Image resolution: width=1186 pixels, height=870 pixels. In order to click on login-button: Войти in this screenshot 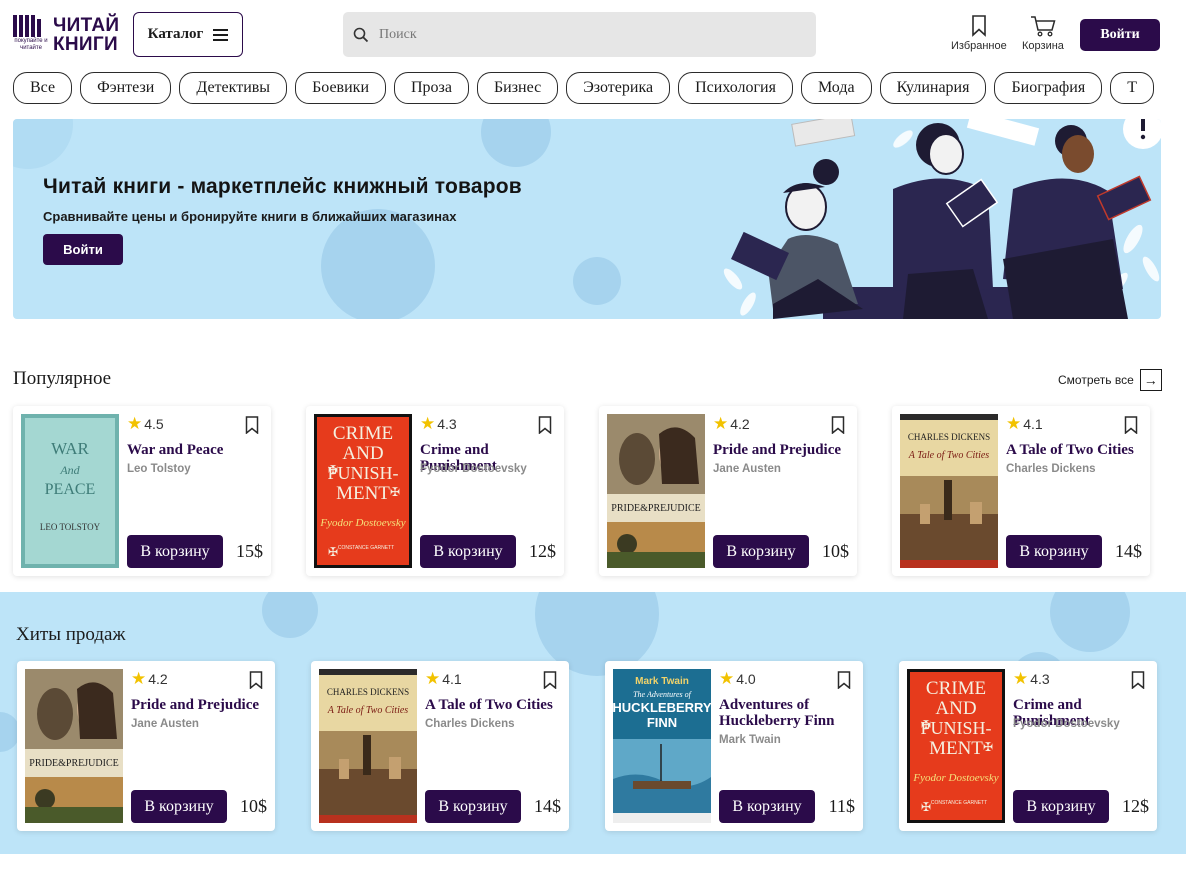, I will do `click(1120, 35)`.